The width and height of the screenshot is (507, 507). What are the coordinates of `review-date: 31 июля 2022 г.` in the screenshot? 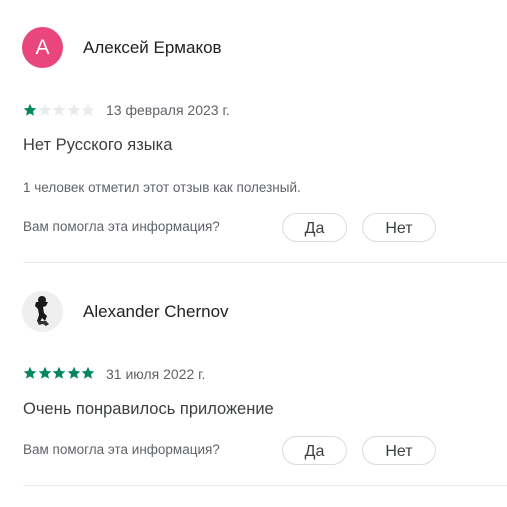 It's located at (156, 374).